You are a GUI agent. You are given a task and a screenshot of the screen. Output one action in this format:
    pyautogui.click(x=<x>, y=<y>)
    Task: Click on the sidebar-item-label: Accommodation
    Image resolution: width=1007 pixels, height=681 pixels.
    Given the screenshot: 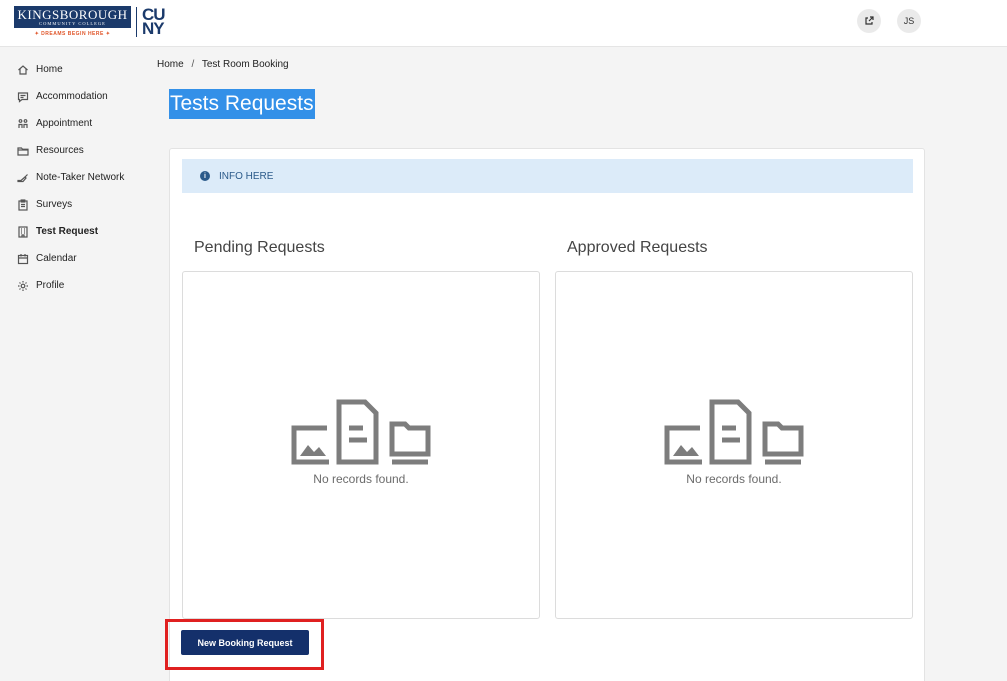 What is the action you would take?
    pyautogui.click(x=72, y=96)
    